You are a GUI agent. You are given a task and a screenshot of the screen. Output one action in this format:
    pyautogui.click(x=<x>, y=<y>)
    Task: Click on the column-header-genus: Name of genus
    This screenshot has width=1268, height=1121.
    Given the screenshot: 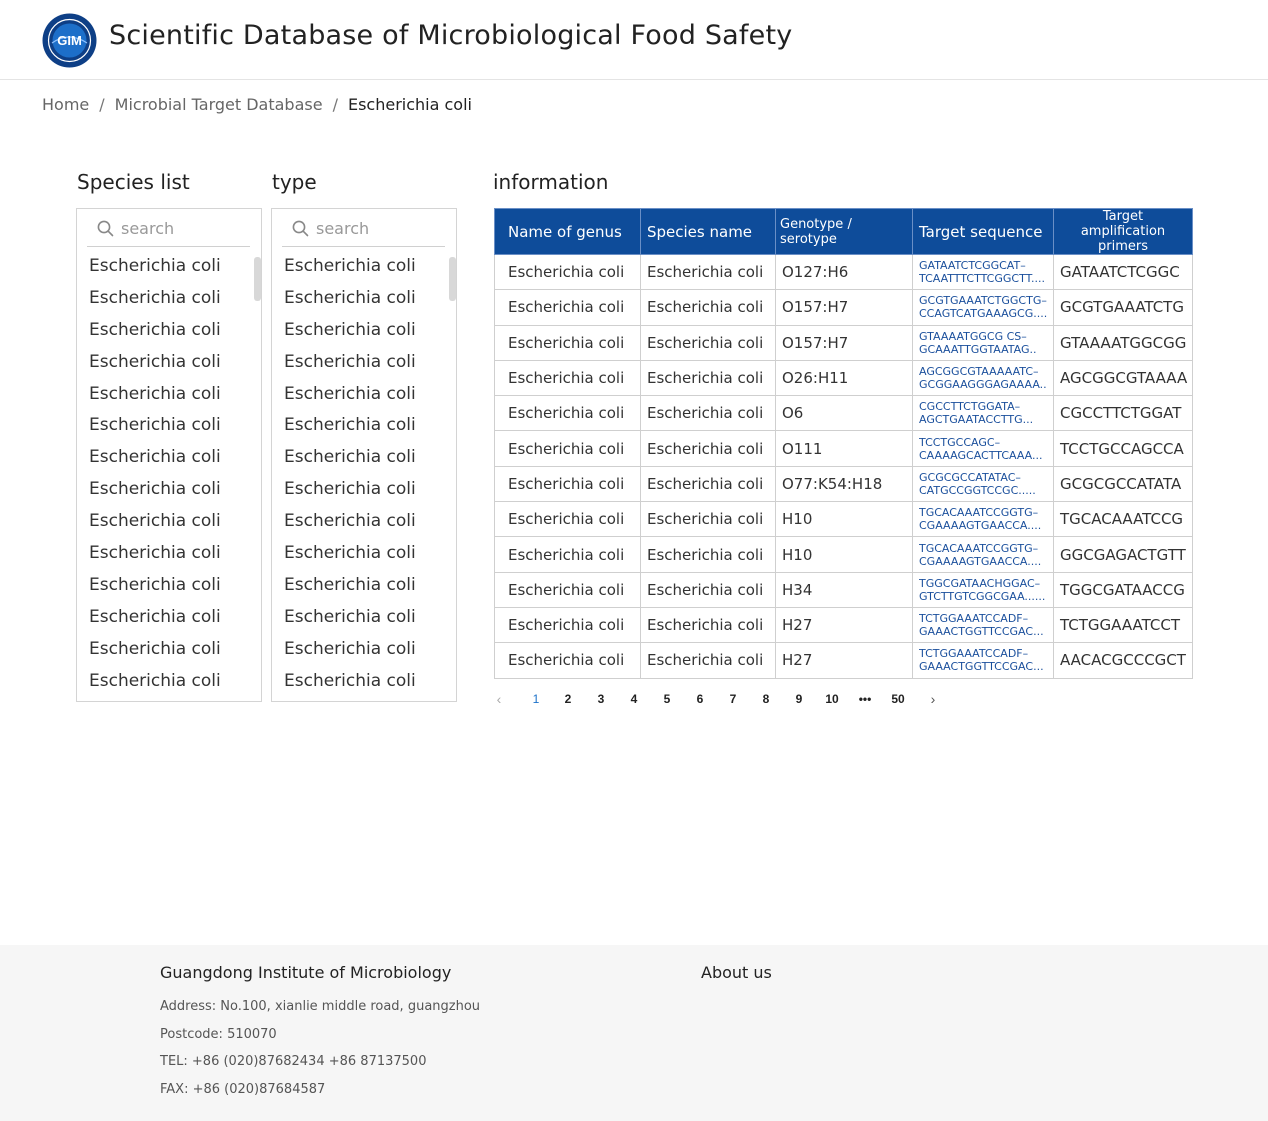 What is the action you would take?
    pyautogui.click(x=567, y=231)
    